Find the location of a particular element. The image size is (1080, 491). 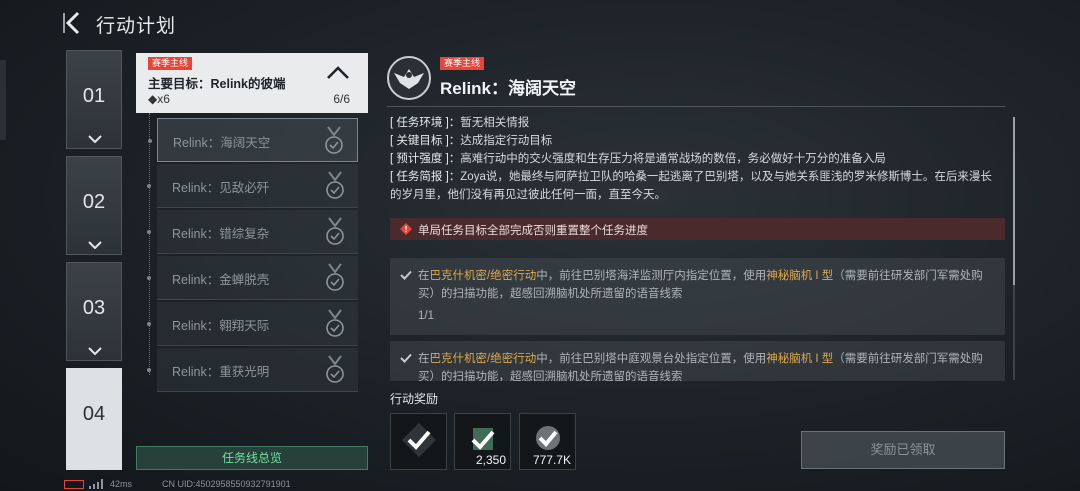

chapter-tab-01: 01 is located at coordinates (94, 99).